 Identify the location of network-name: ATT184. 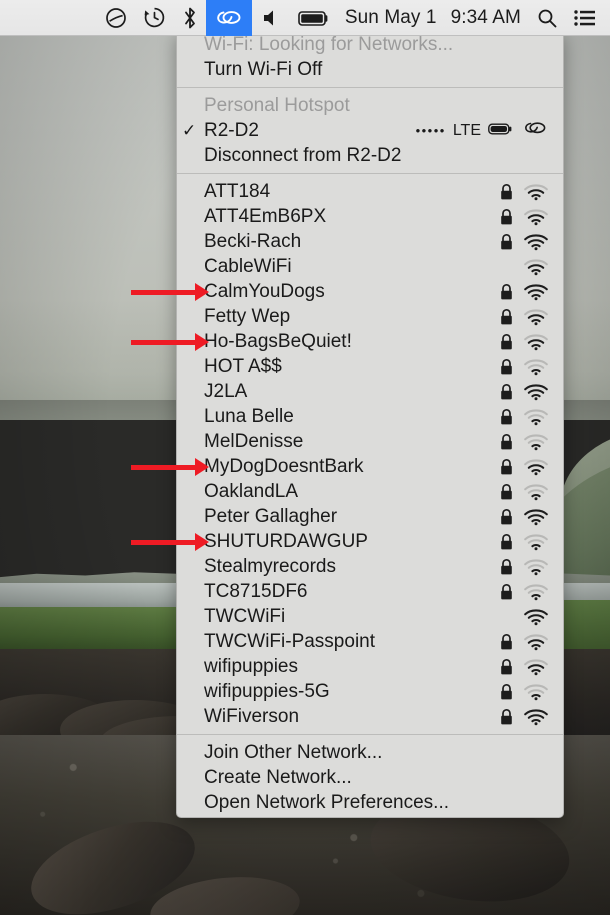
(237, 191).